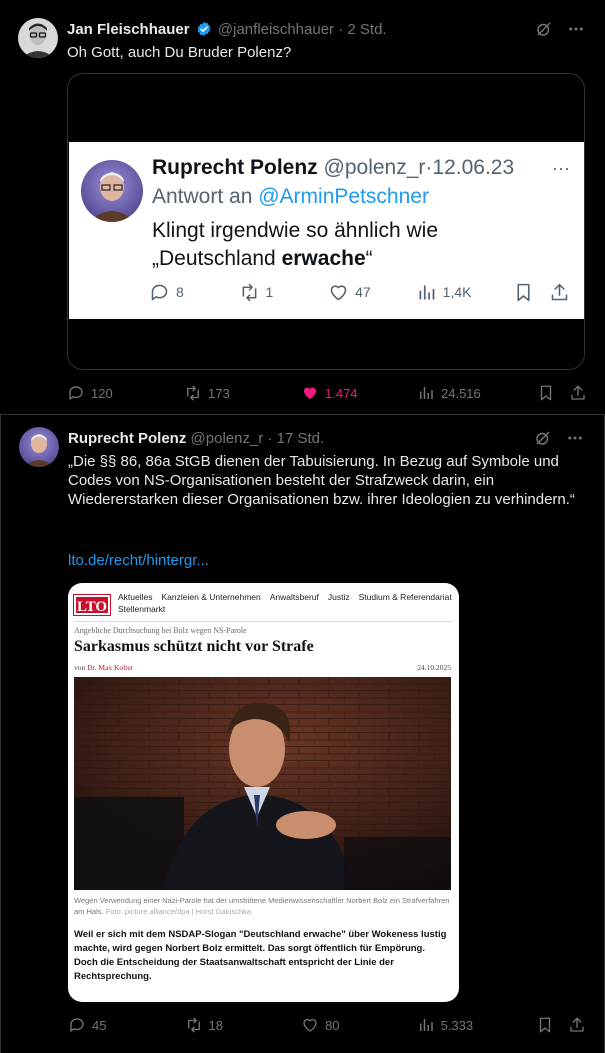 This screenshot has height=1053, width=605. I want to click on lto-nav-item: Stellenmarkt, so click(142, 609).